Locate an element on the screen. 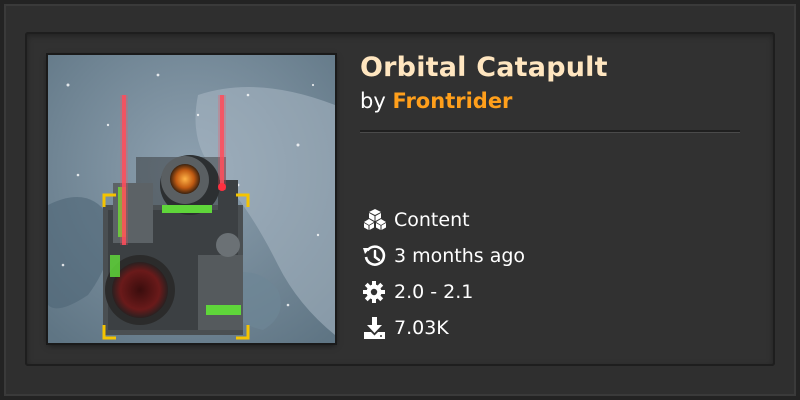 The height and width of the screenshot is (400, 800). author-link: Frontrider is located at coordinates (452, 101).